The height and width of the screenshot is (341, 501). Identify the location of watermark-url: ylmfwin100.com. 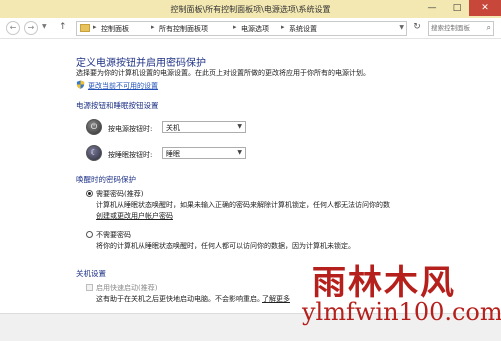
(401, 312).